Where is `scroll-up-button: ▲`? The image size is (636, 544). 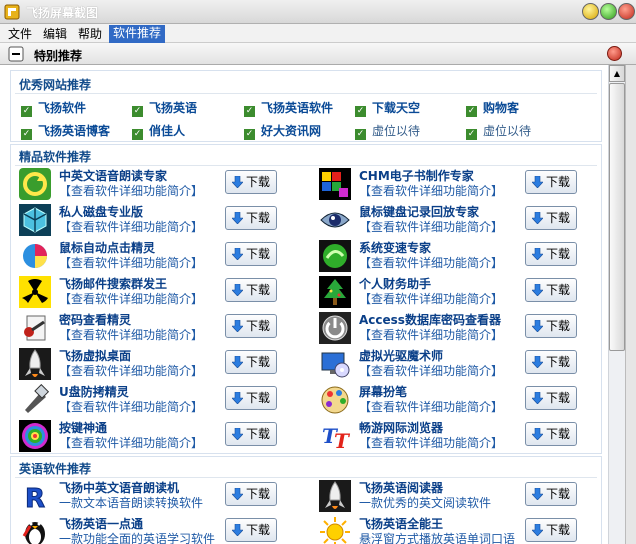
scroll-up-button: ▲ is located at coordinates (617, 73).